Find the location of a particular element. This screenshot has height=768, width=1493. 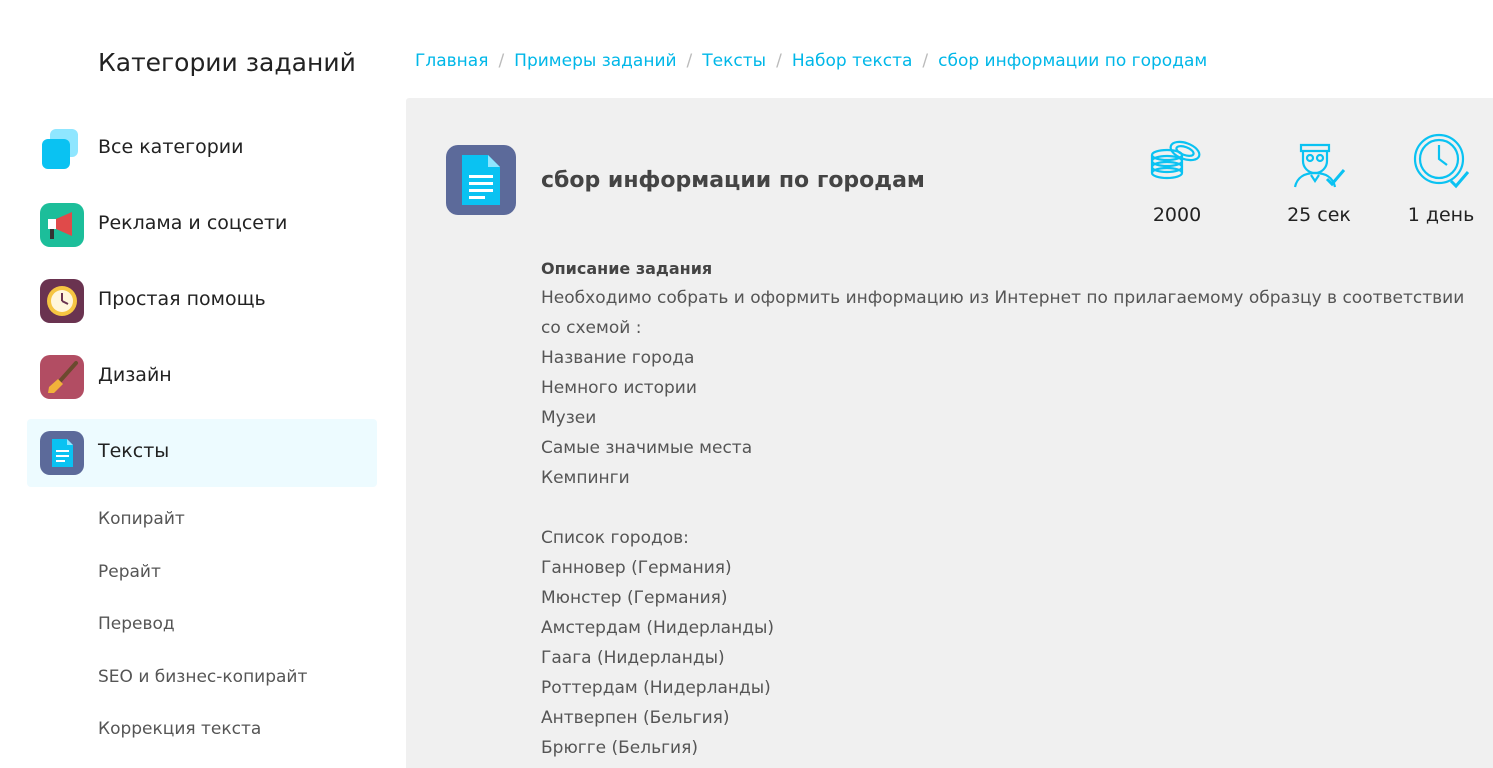

stat-deadline: 1 день is located at coordinates (1441, 178).